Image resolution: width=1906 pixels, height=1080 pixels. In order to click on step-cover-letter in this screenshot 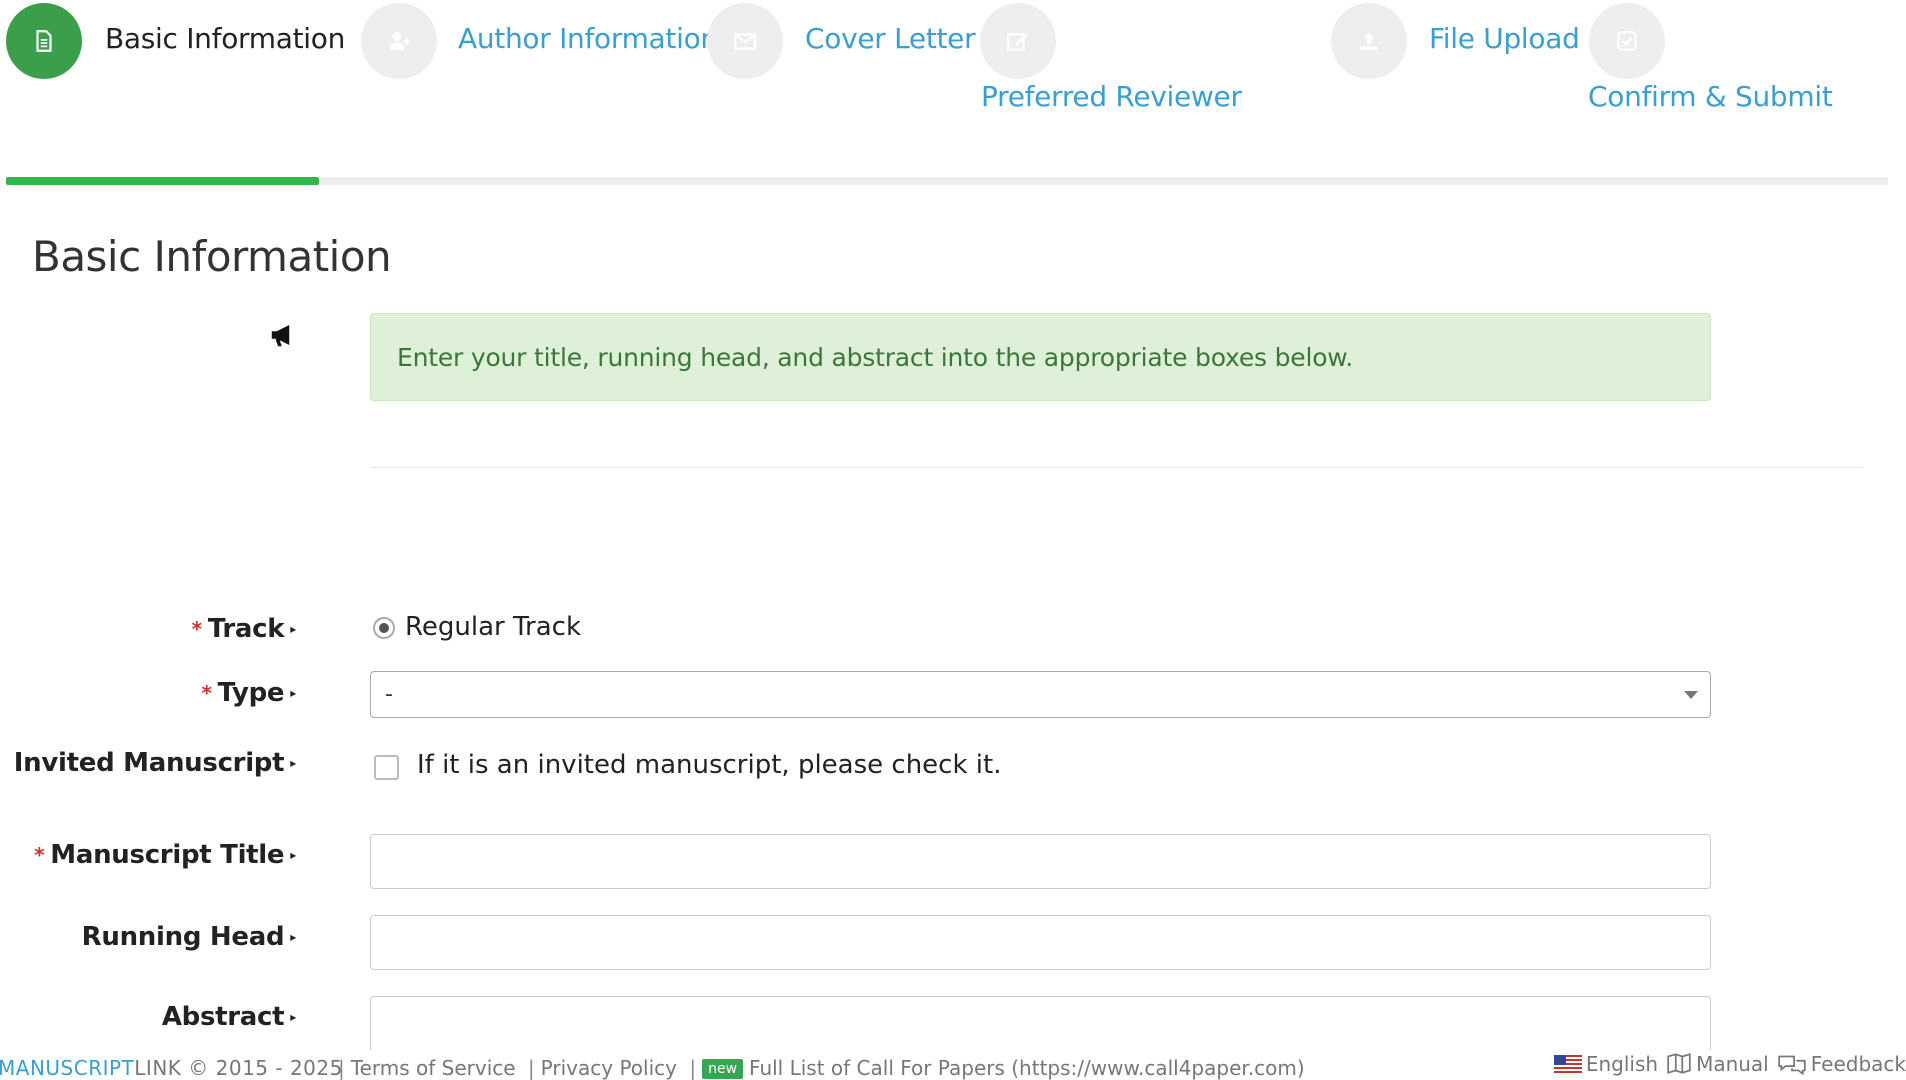, I will do `click(745, 41)`.